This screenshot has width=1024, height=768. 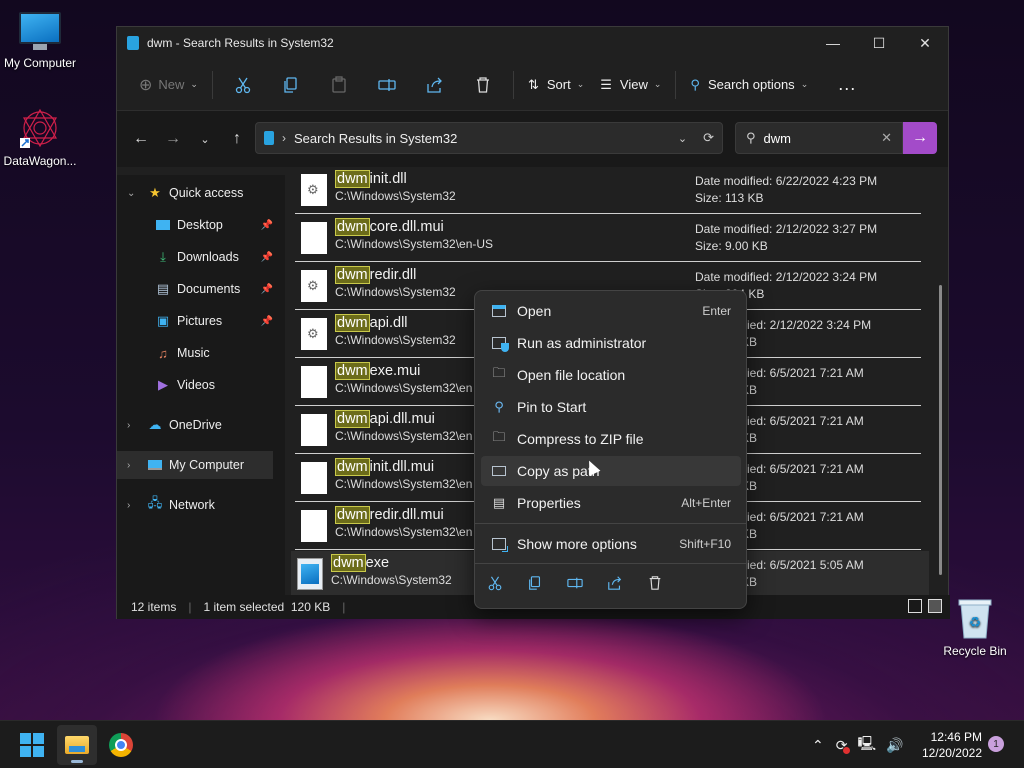 I want to click on clear-search-icon: ✕, so click(x=886, y=138).